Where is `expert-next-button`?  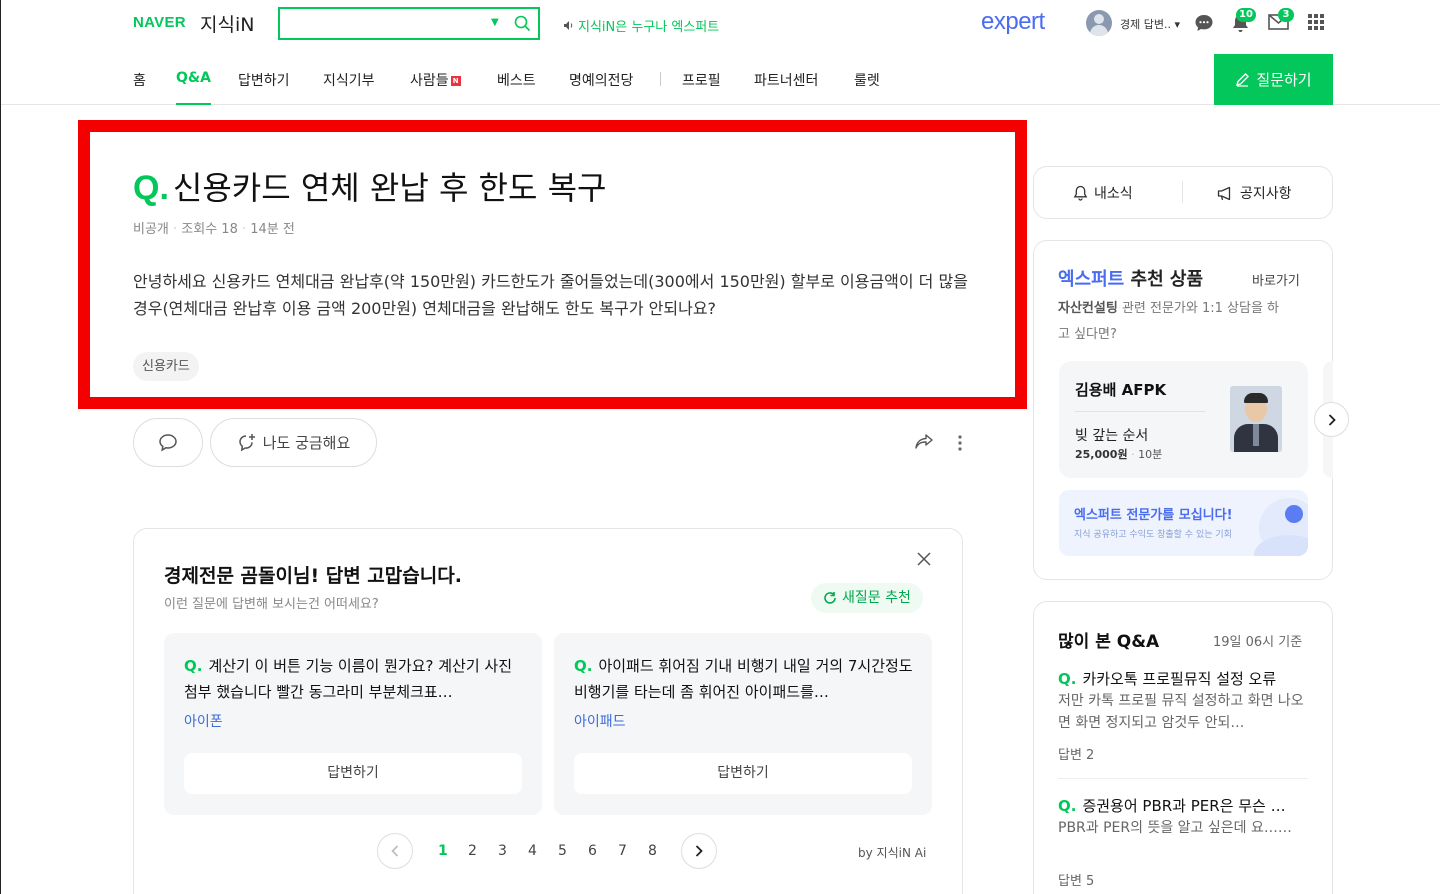 expert-next-button is located at coordinates (1331, 419).